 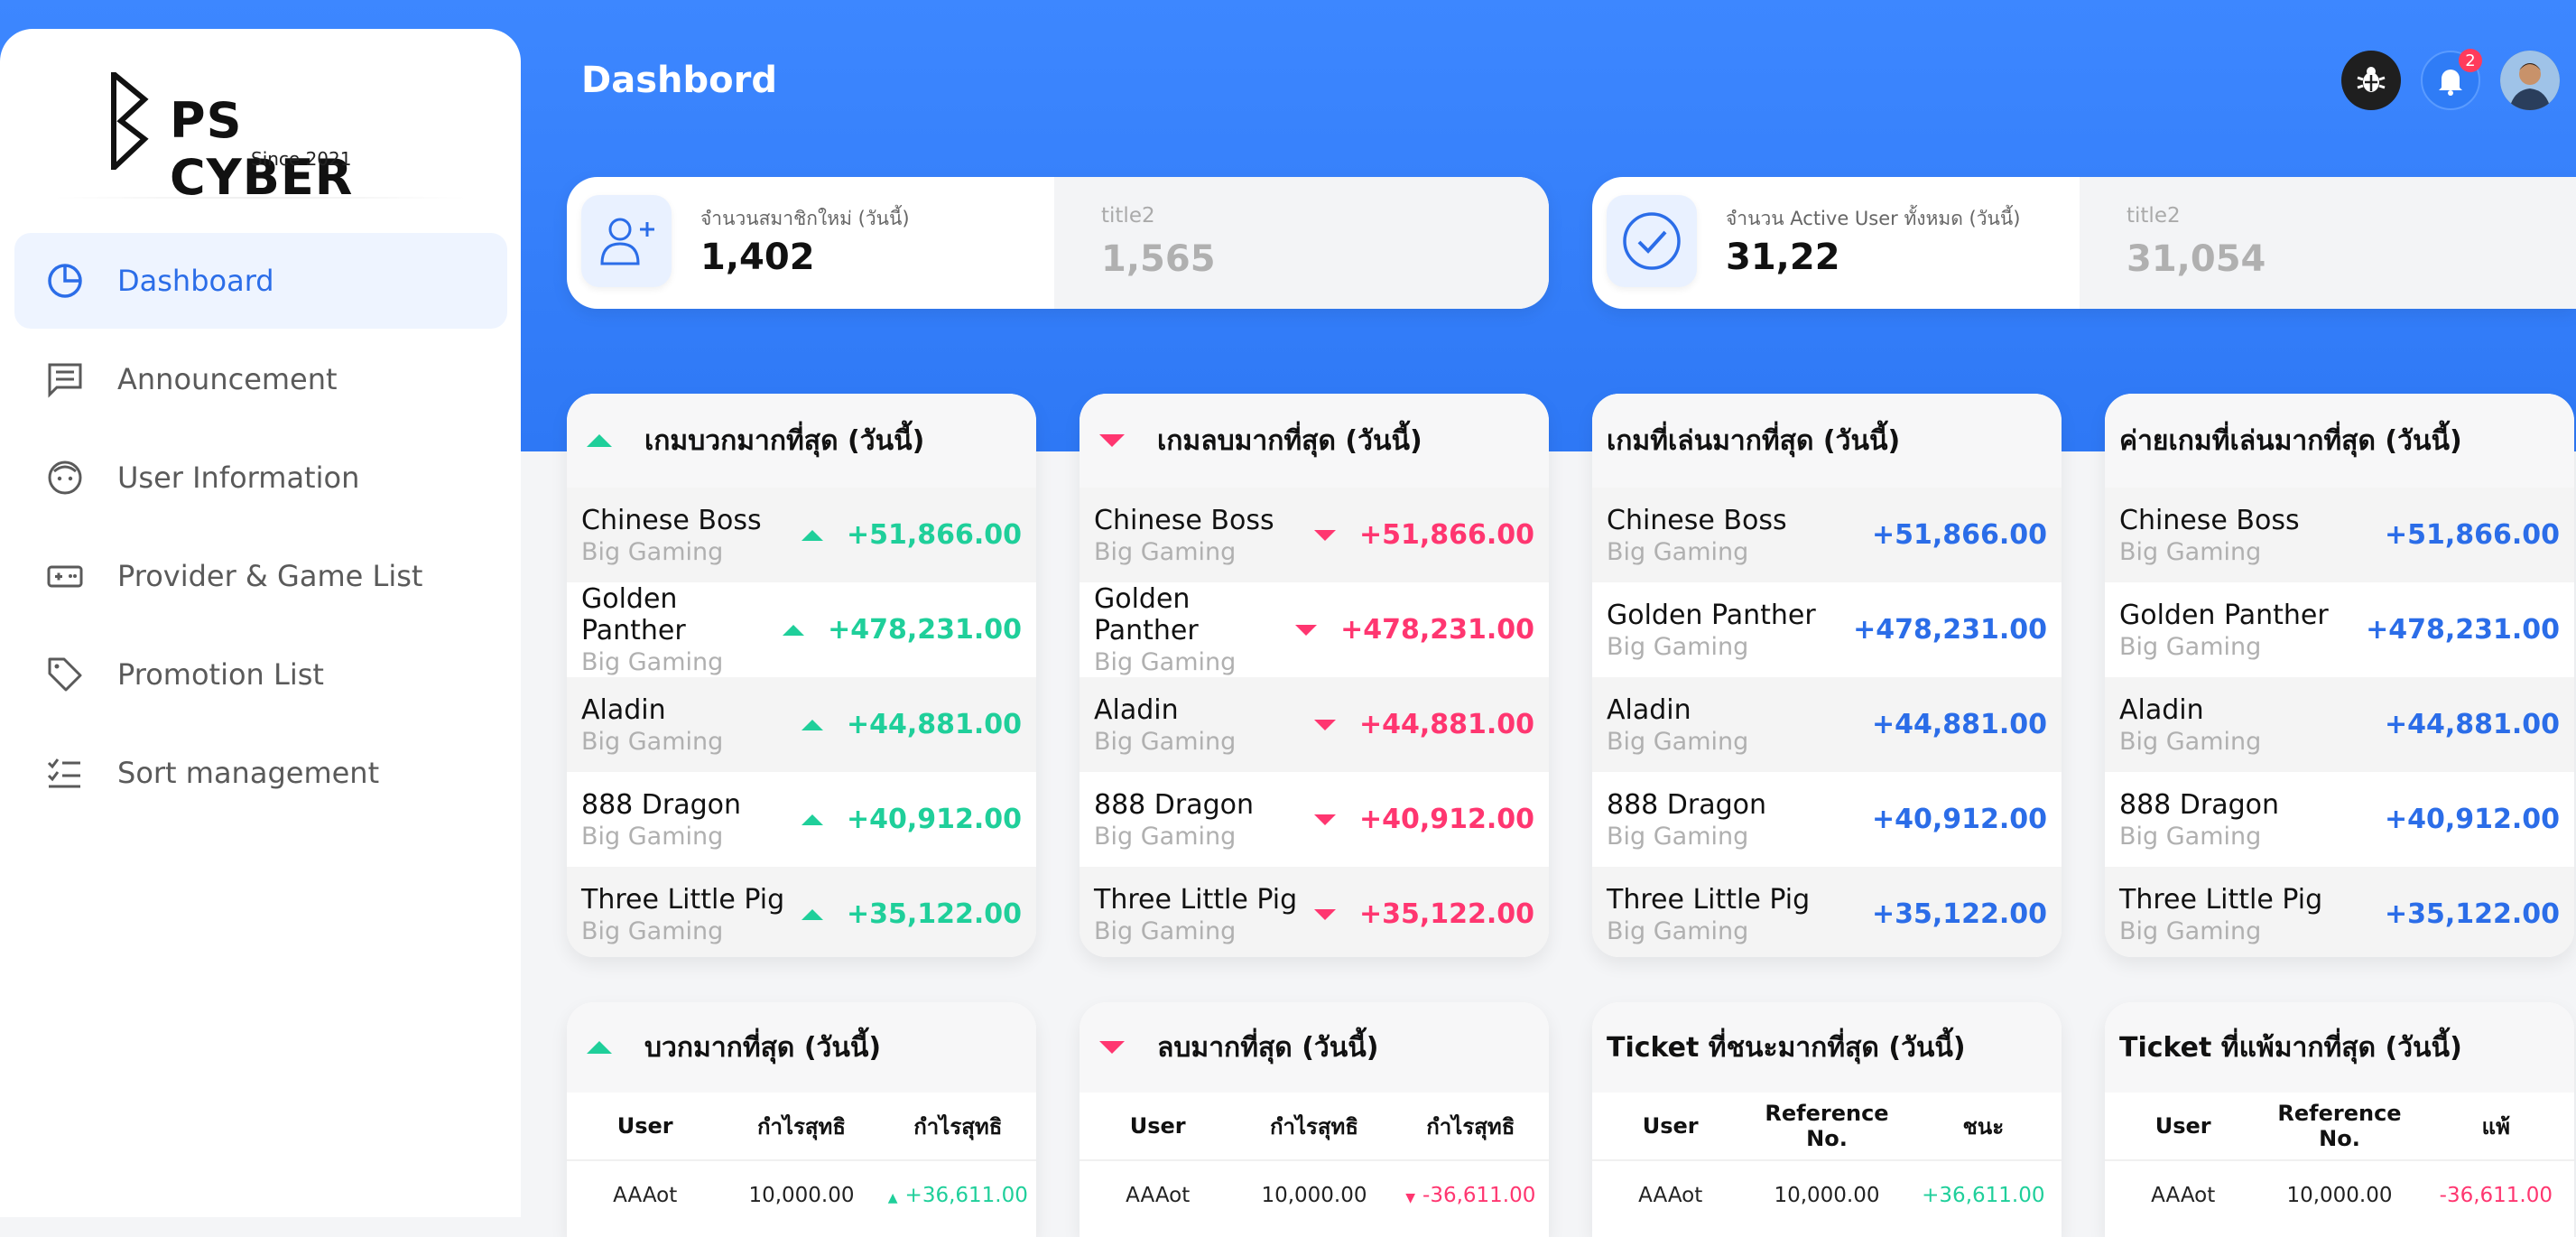 I want to click on panel-header: เกมลบมากที่สุด (วันนี้), so click(x=1315, y=441).